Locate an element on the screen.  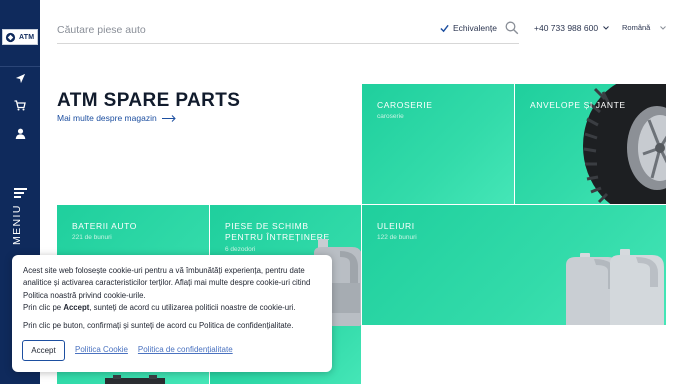
language-selector: Română is located at coordinates (644, 27).